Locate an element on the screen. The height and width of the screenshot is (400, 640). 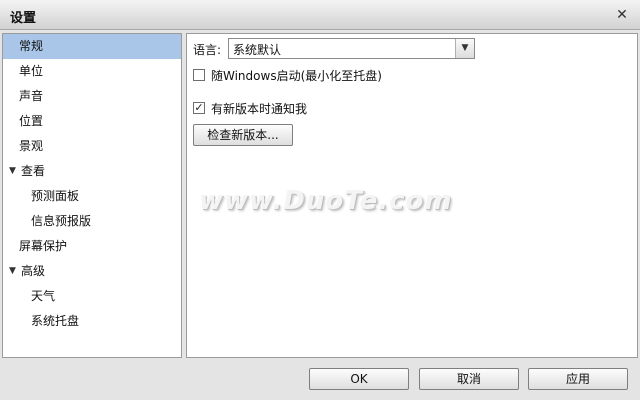
nav-item-label: 信息预报版 is located at coordinates (61, 221).